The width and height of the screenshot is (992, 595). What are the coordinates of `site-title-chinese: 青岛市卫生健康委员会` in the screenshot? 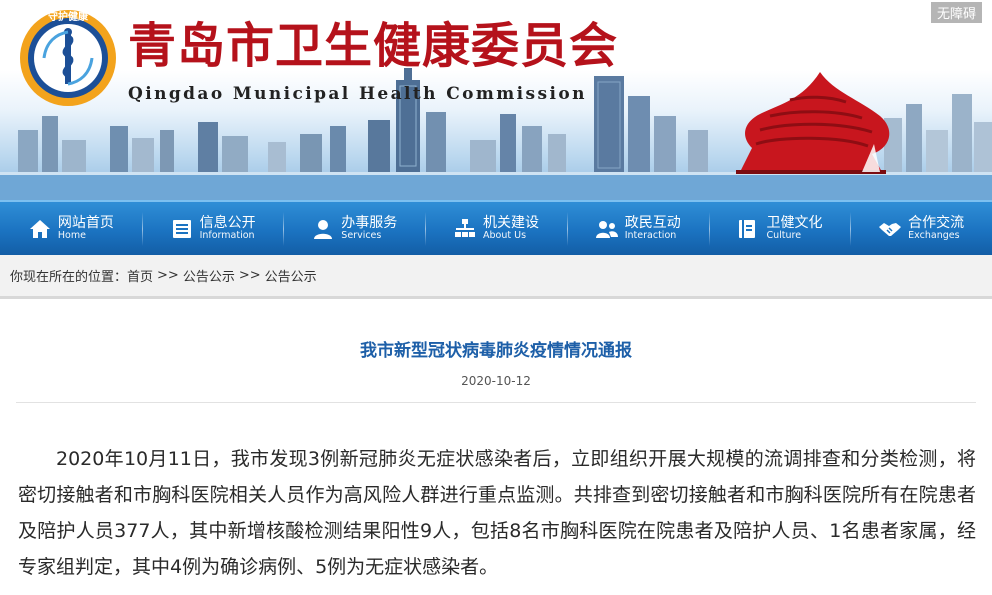 It's located at (373, 46).